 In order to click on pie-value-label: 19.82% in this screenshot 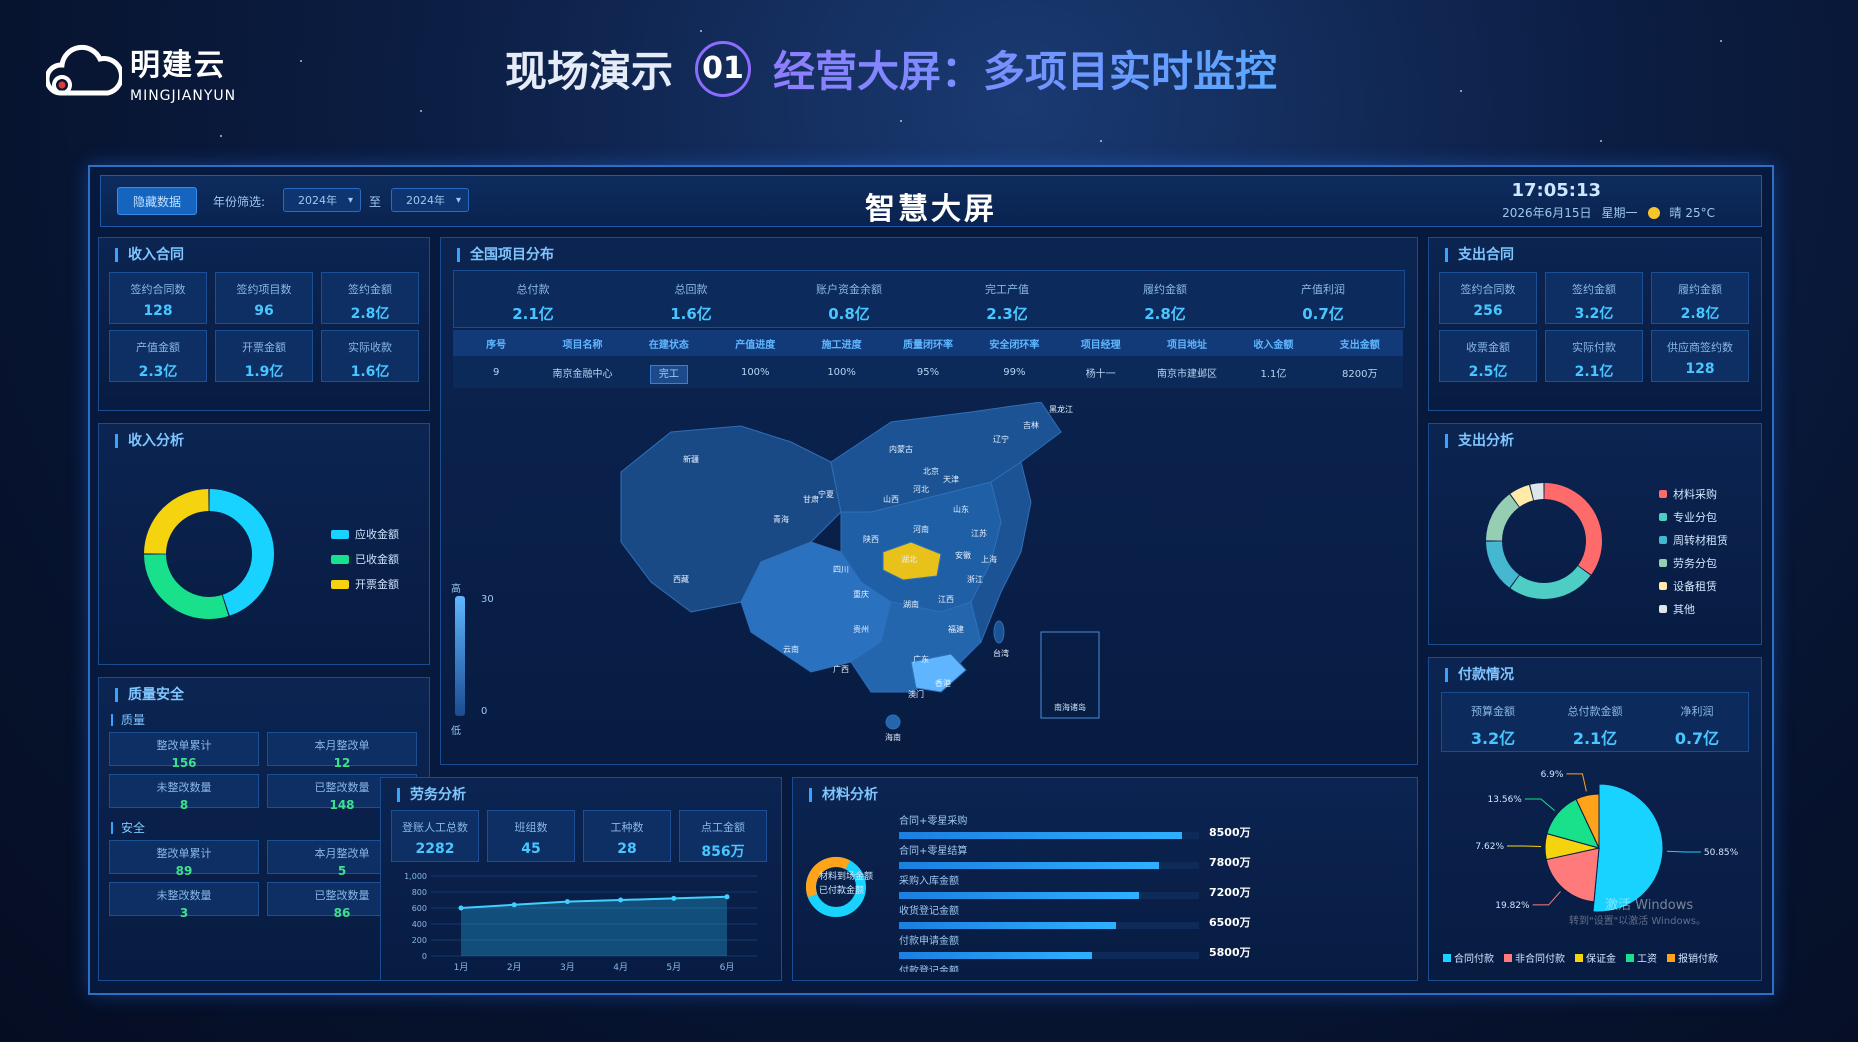, I will do `click(1512, 906)`.